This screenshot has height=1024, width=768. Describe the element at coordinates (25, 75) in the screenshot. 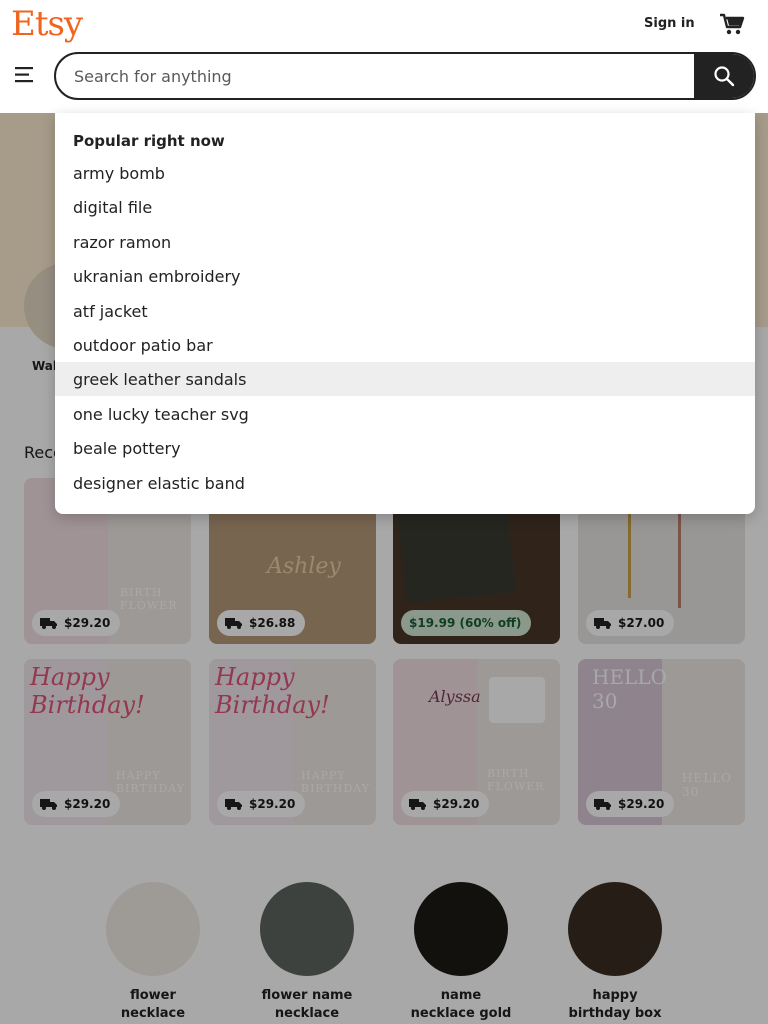

I see `menu-icon` at that location.